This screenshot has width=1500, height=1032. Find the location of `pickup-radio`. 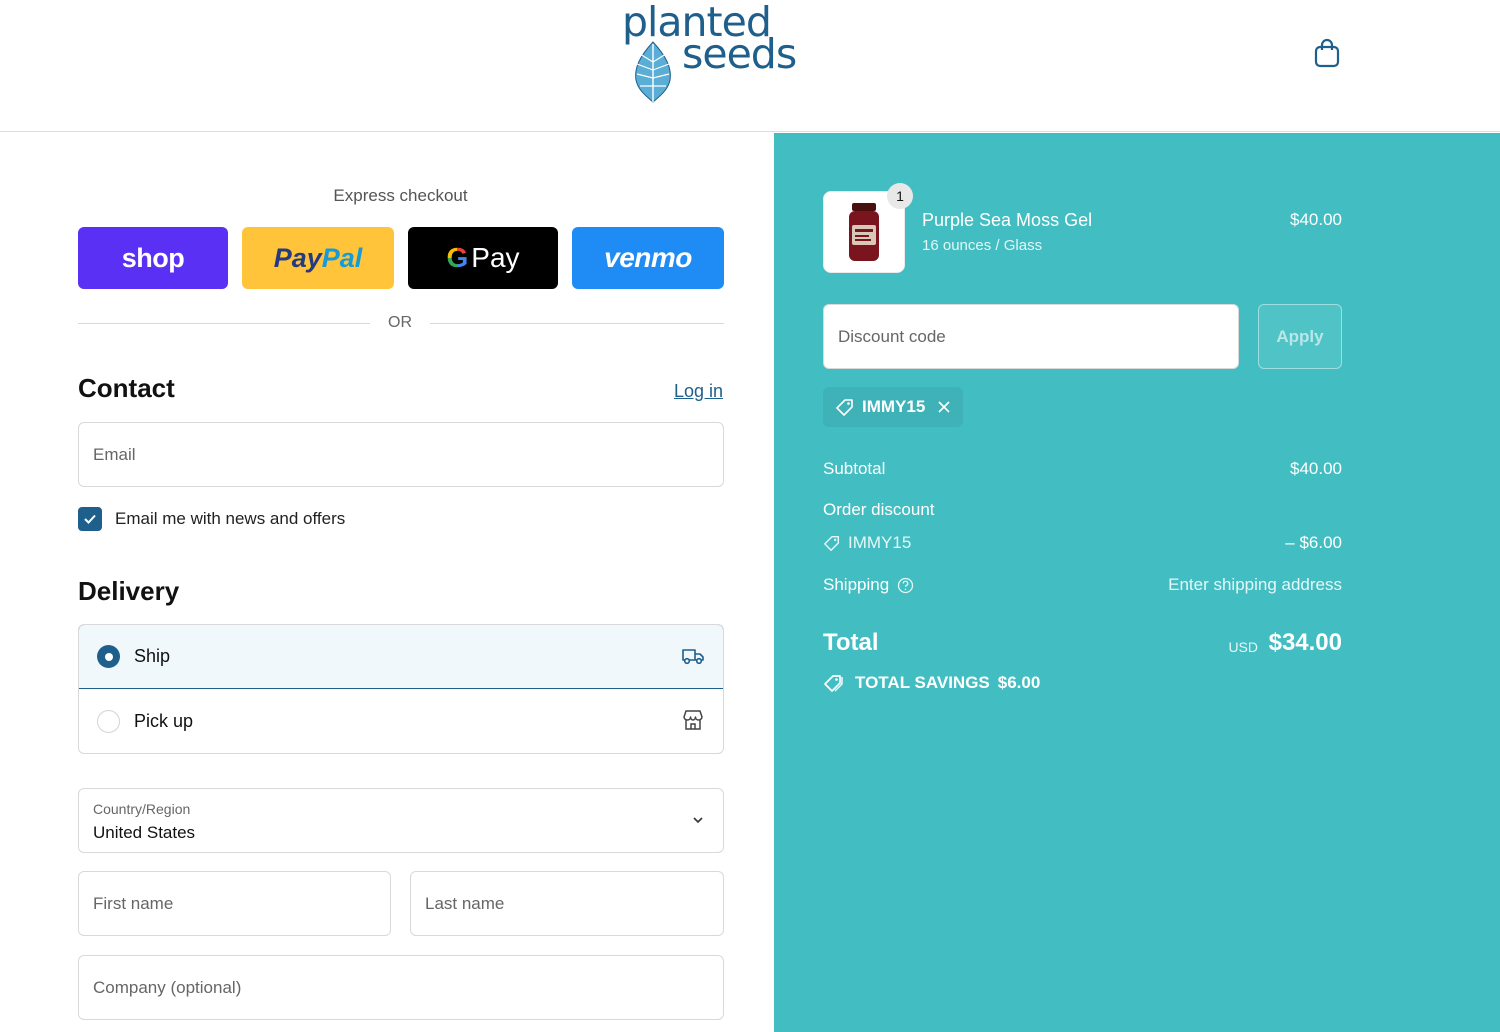

pickup-radio is located at coordinates (108, 721).